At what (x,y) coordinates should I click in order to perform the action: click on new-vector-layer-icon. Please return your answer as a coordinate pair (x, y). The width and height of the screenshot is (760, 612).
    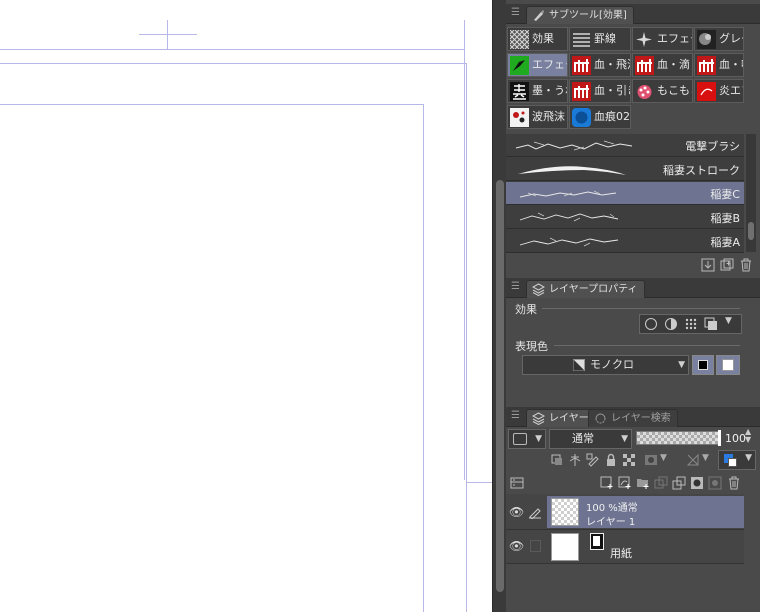
    Looking at the image, I should click on (625, 483).